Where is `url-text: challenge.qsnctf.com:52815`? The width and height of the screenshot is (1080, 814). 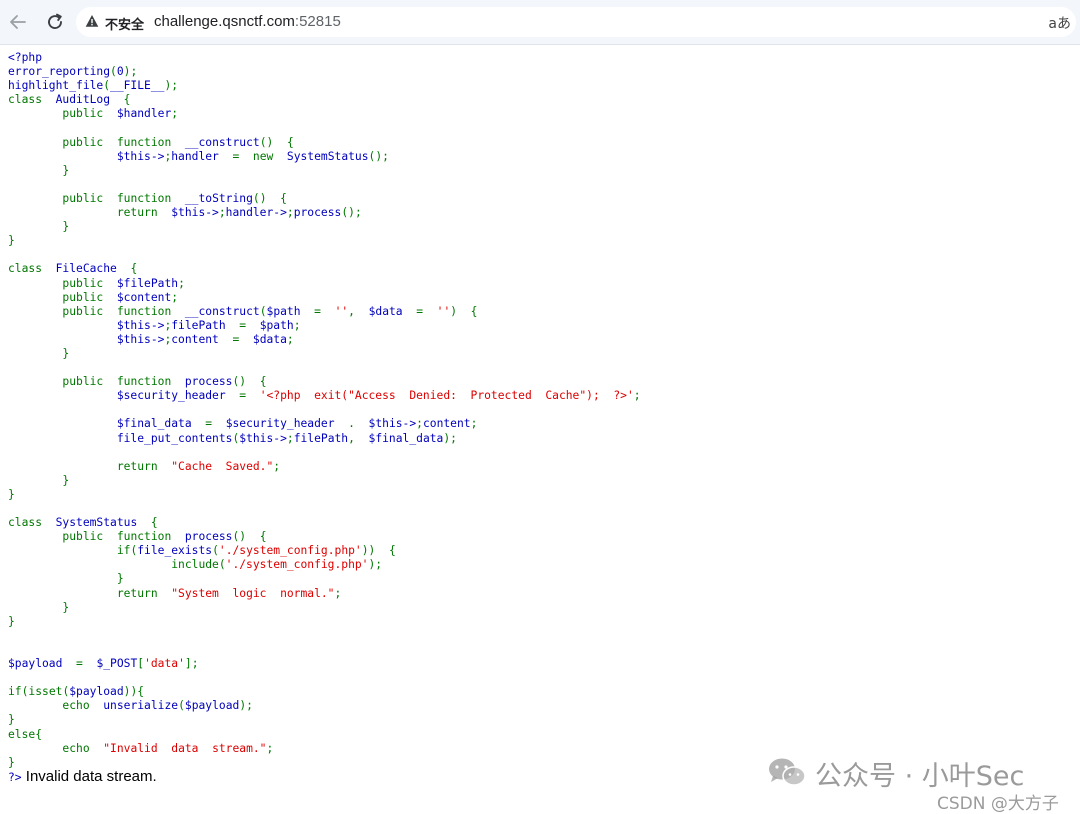 url-text: challenge.qsnctf.com:52815 is located at coordinates (247, 21).